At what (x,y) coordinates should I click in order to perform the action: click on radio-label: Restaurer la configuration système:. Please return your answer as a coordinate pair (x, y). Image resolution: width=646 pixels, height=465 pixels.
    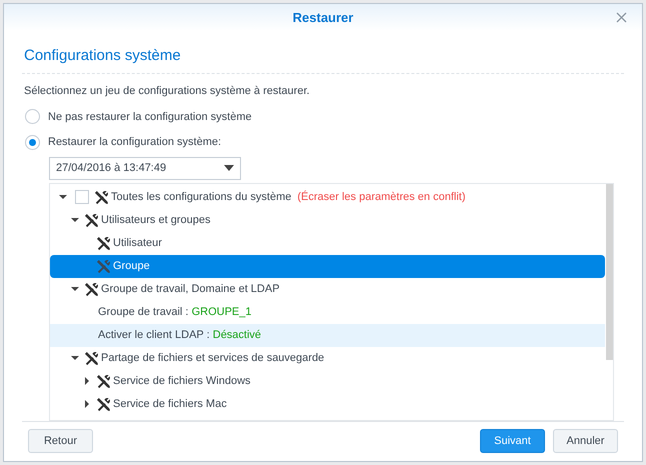
    Looking at the image, I should click on (135, 142).